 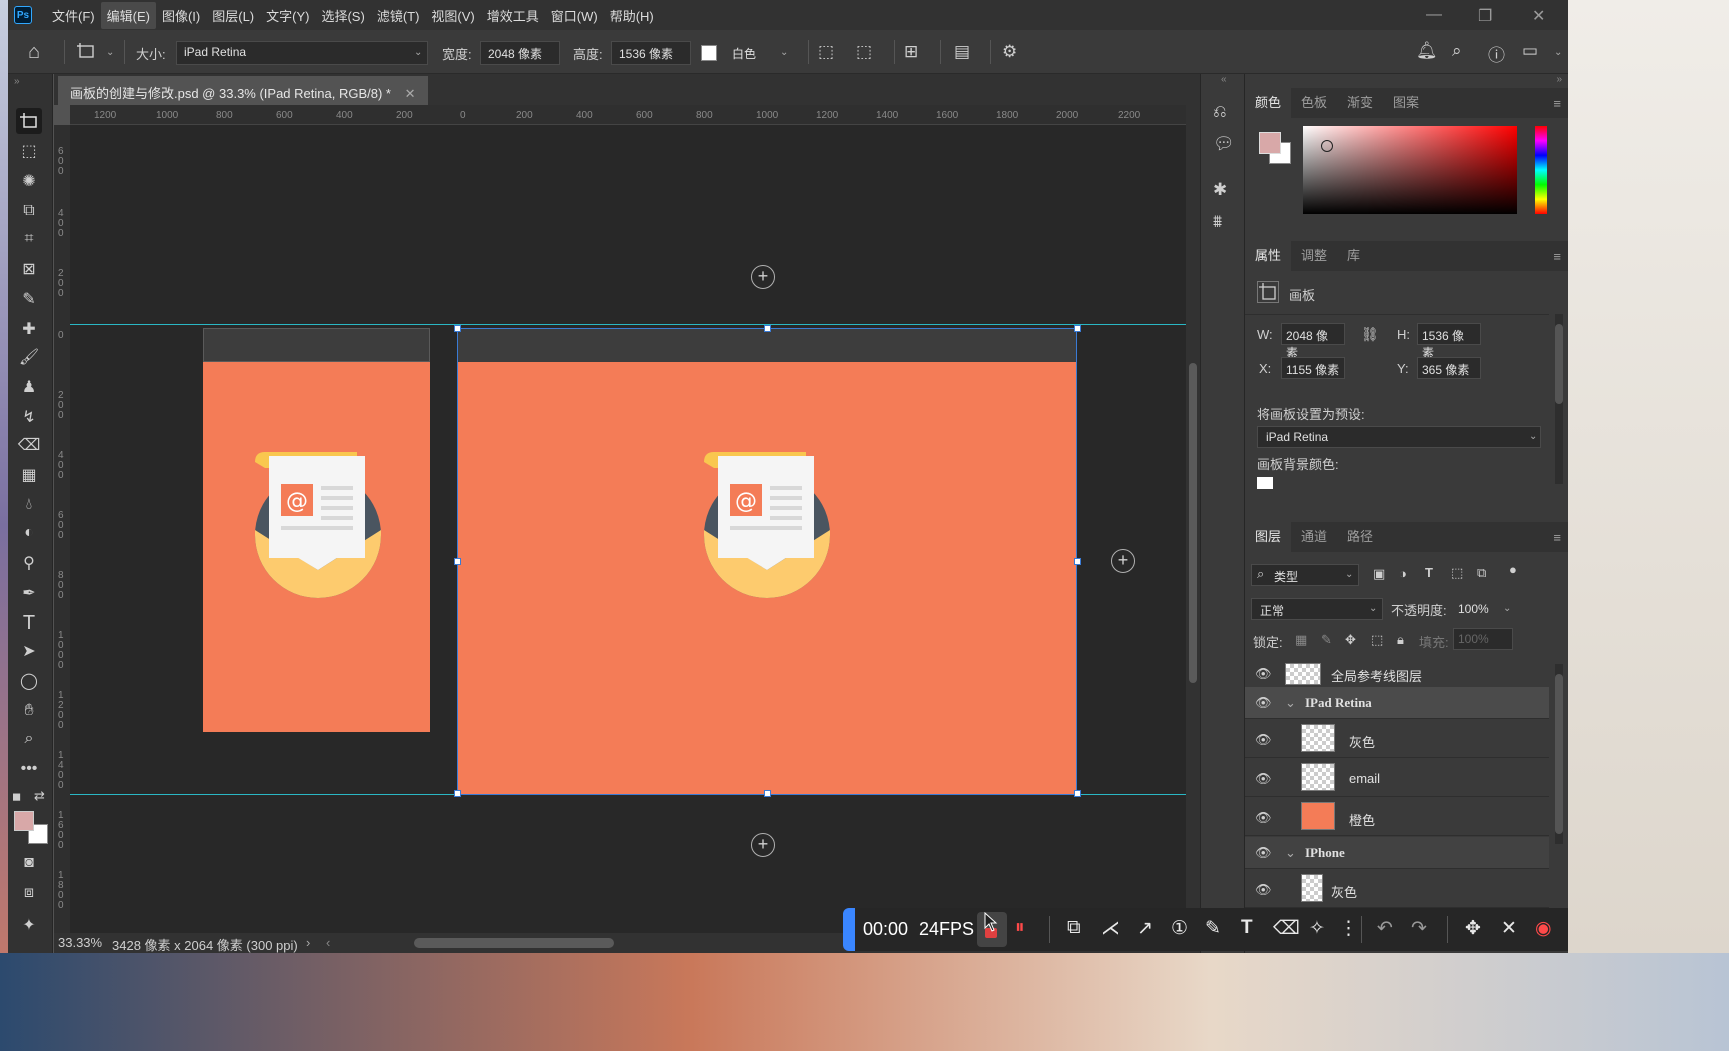 What do you see at coordinates (29, 863) in the screenshot?
I see `quick-mask-icon: ◙` at bounding box center [29, 863].